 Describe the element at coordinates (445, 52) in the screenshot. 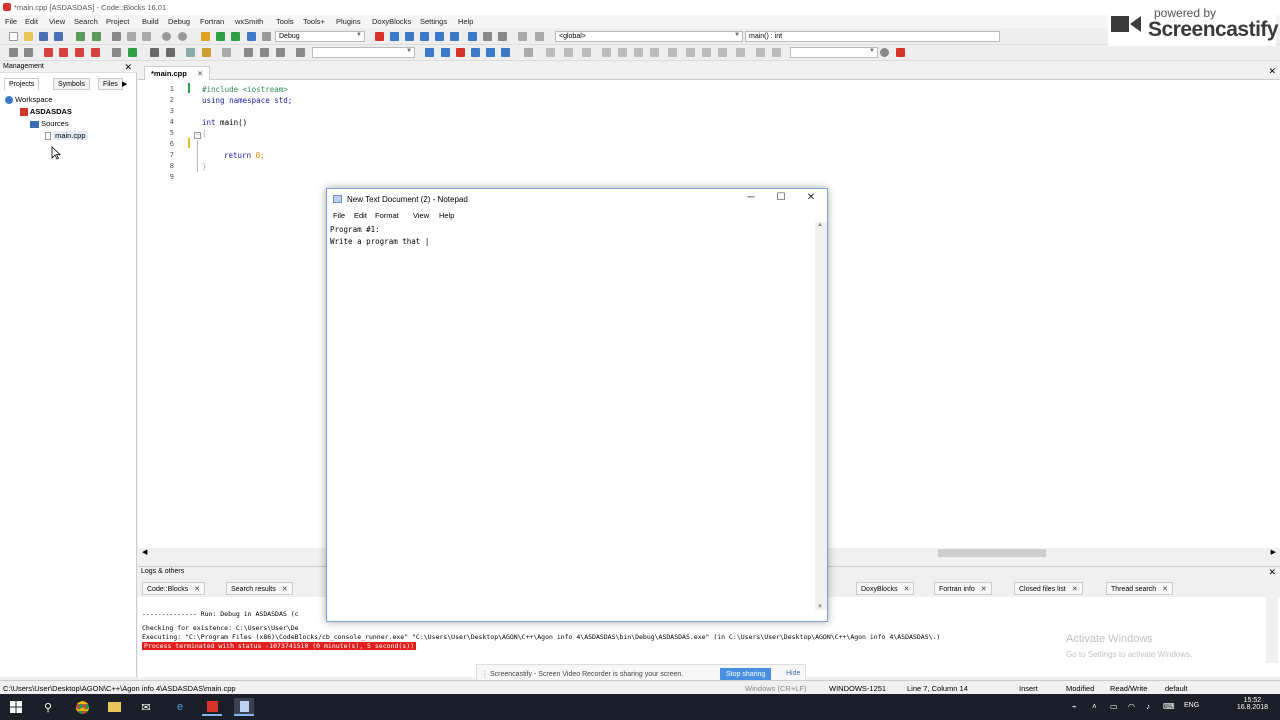

I see `find-next-icon` at that location.